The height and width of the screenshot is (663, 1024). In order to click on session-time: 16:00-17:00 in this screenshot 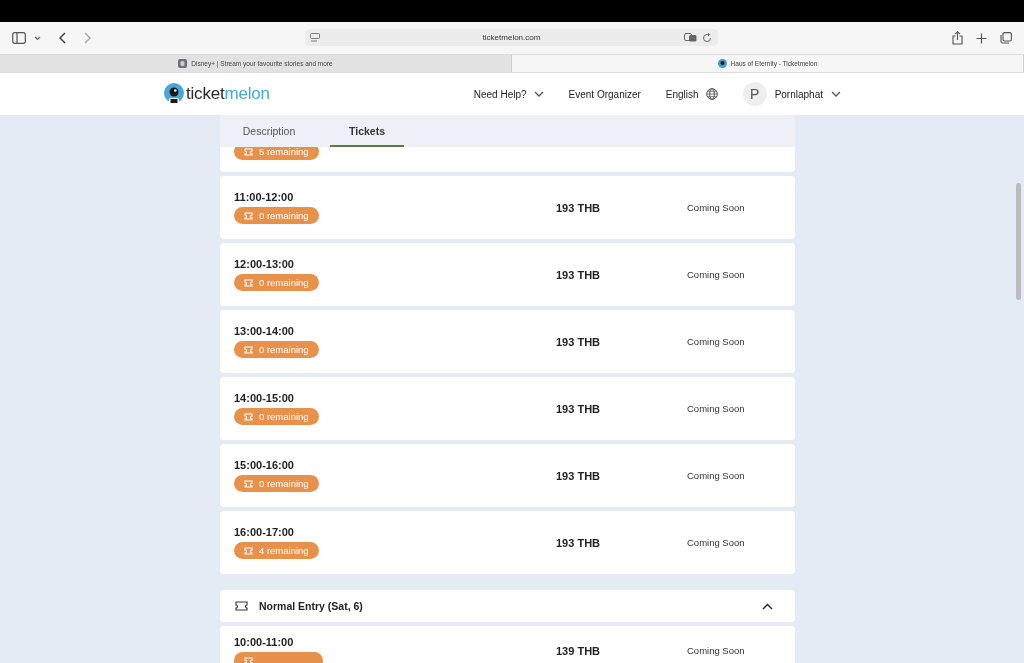, I will do `click(264, 532)`.